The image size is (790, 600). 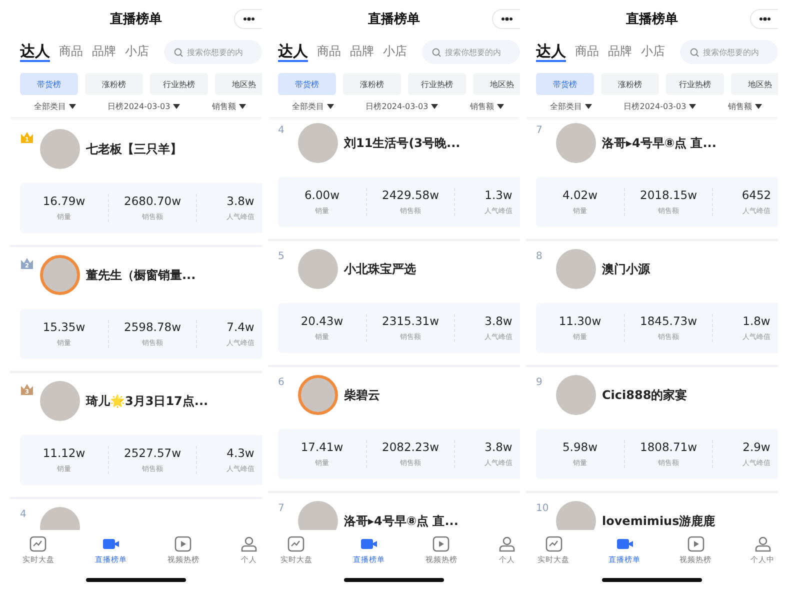 I want to click on streamer-name: 七老板【三只羊】, so click(x=134, y=143).